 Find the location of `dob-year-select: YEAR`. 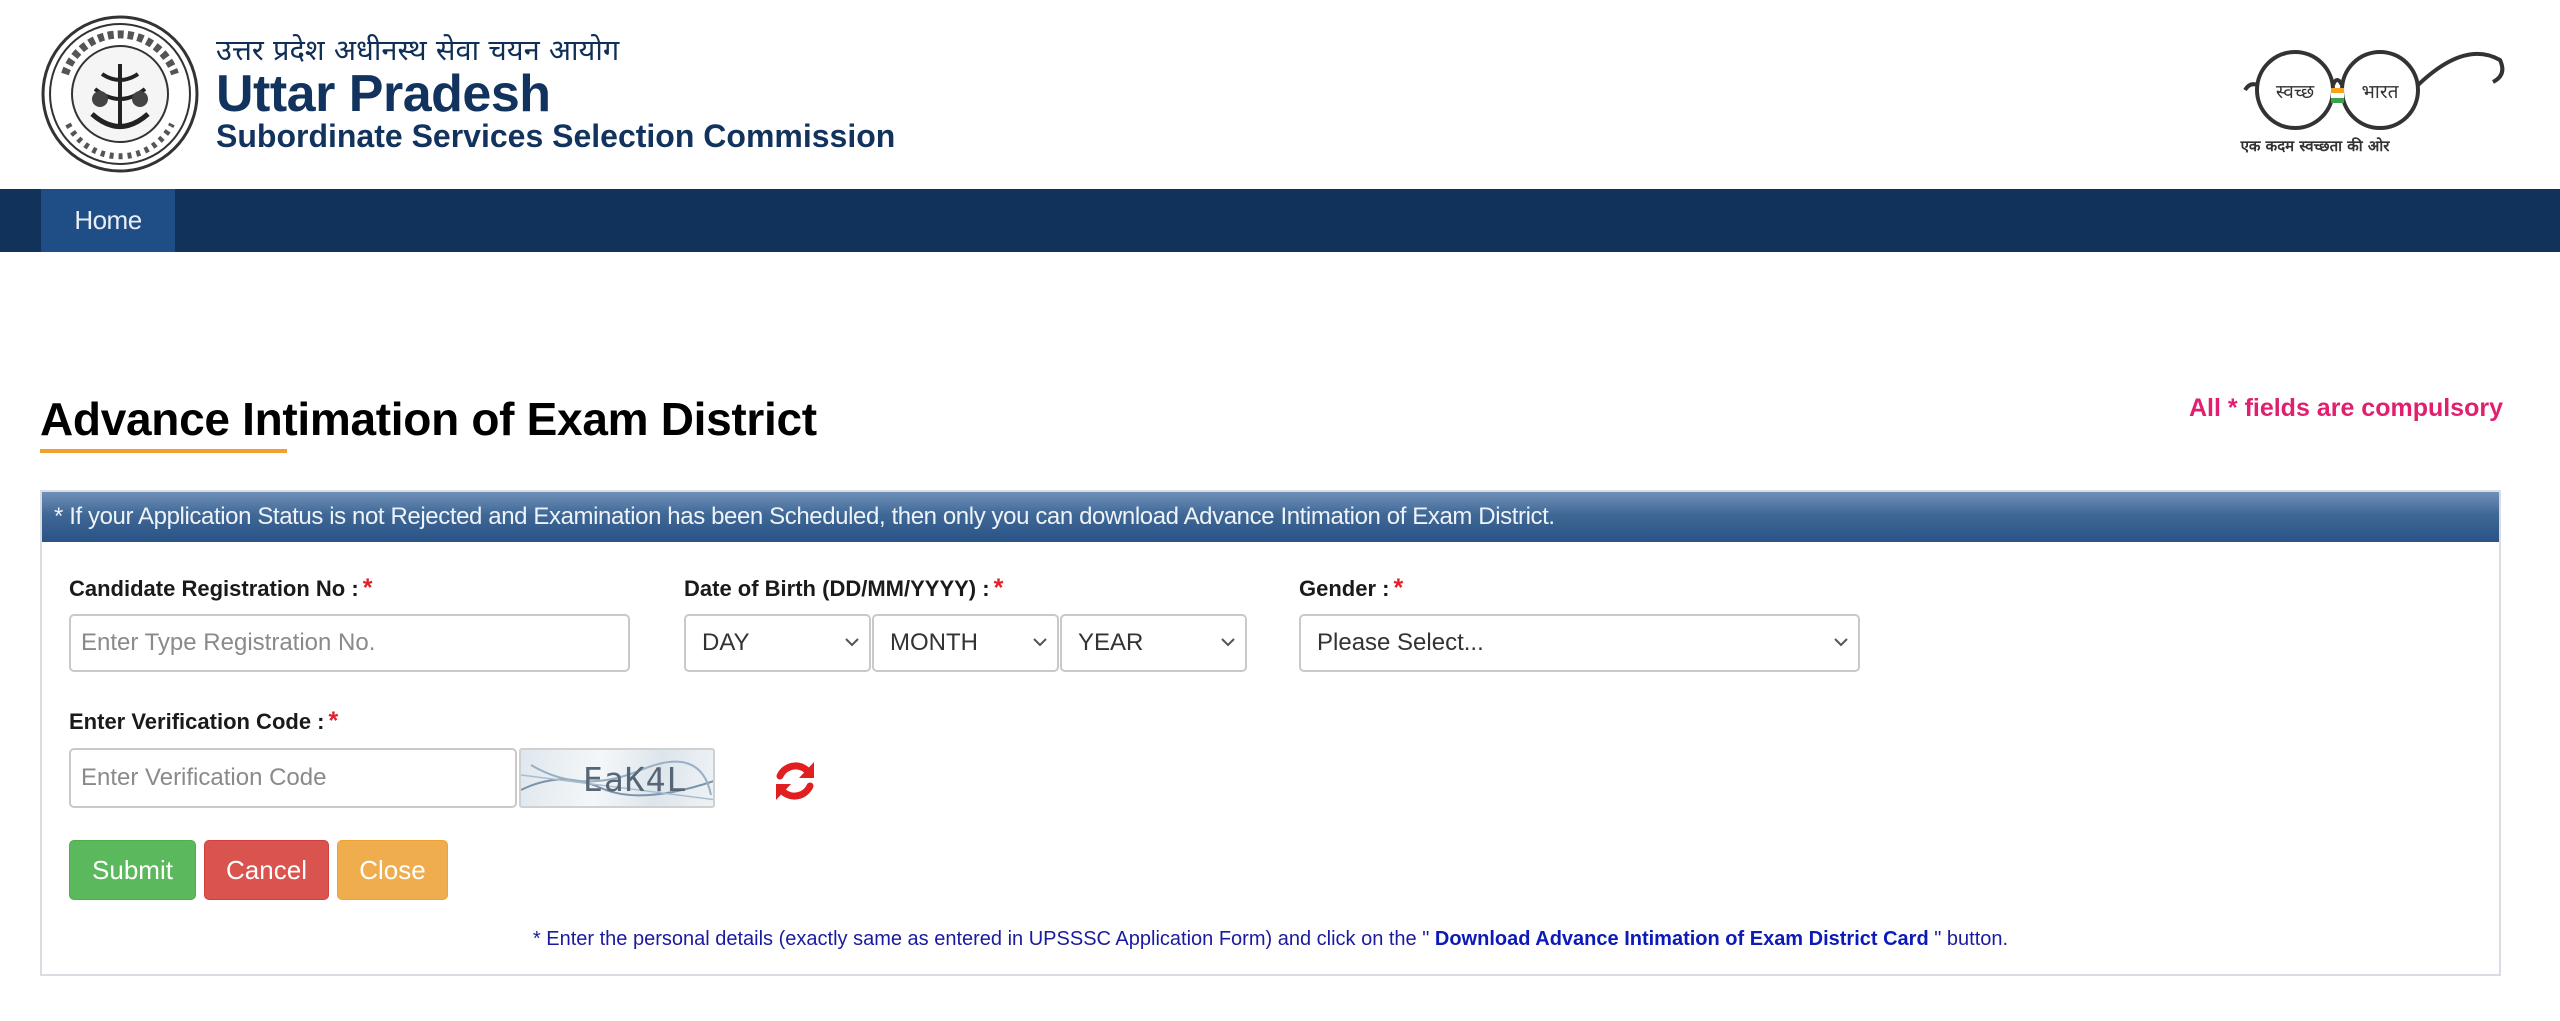

dob-year-select: YEAR is located at coordinates (1153, 643).